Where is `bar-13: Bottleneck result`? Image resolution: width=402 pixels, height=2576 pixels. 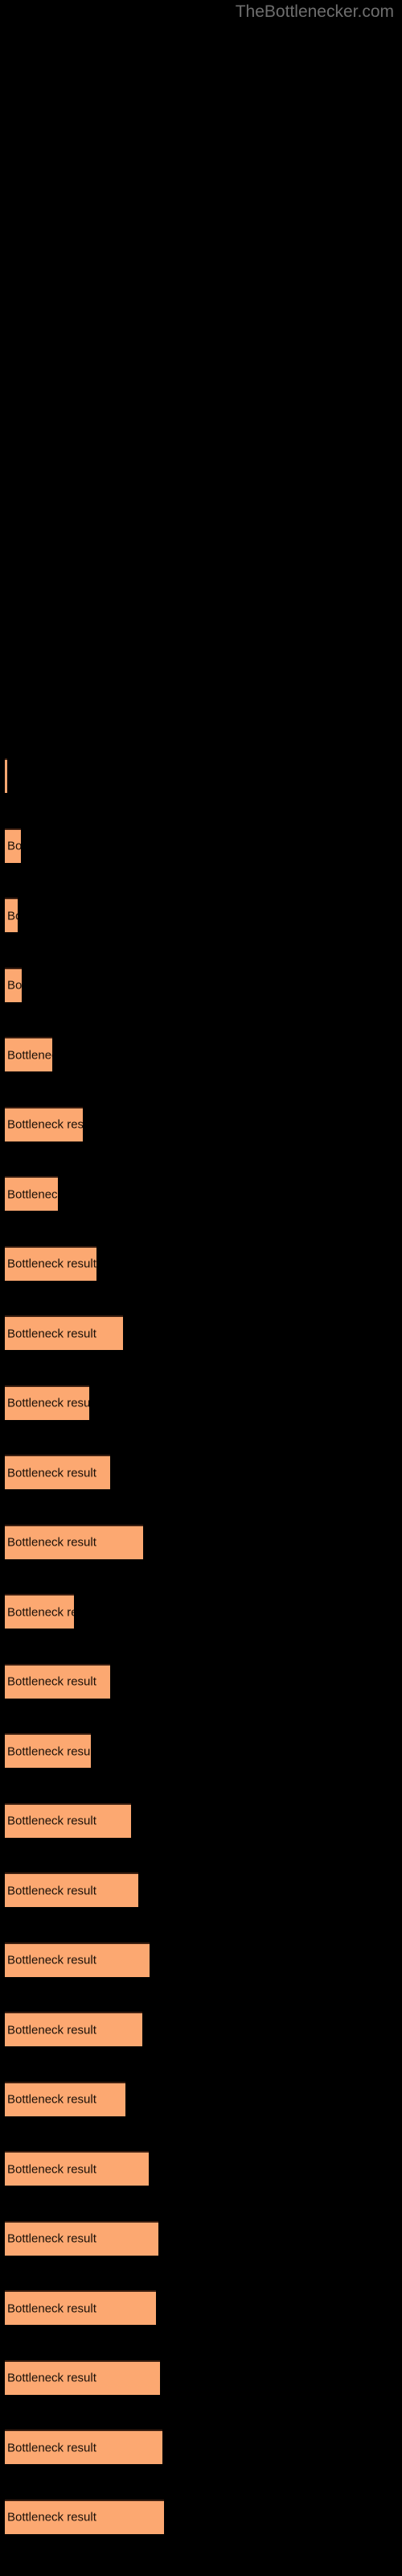 bar-13: Bottleneck result is located at coordinates (57, 1681).